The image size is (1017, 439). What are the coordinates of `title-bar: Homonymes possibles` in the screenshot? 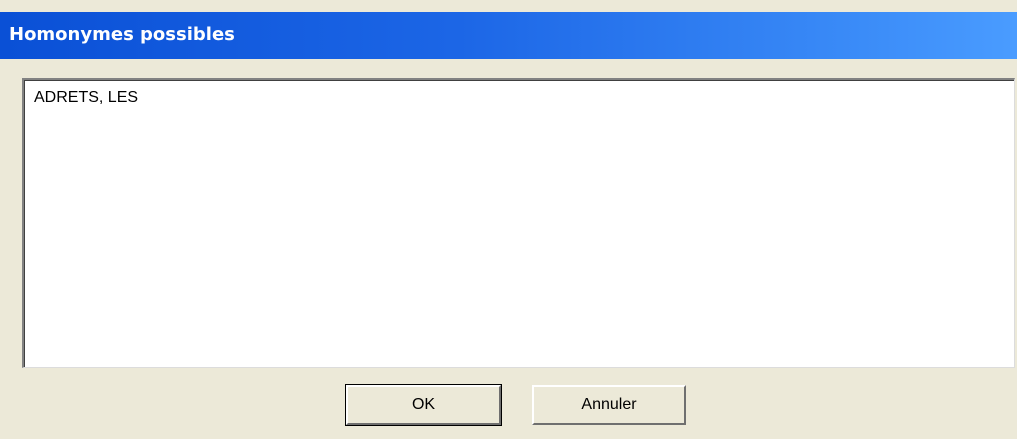 It's located at (508, 35).